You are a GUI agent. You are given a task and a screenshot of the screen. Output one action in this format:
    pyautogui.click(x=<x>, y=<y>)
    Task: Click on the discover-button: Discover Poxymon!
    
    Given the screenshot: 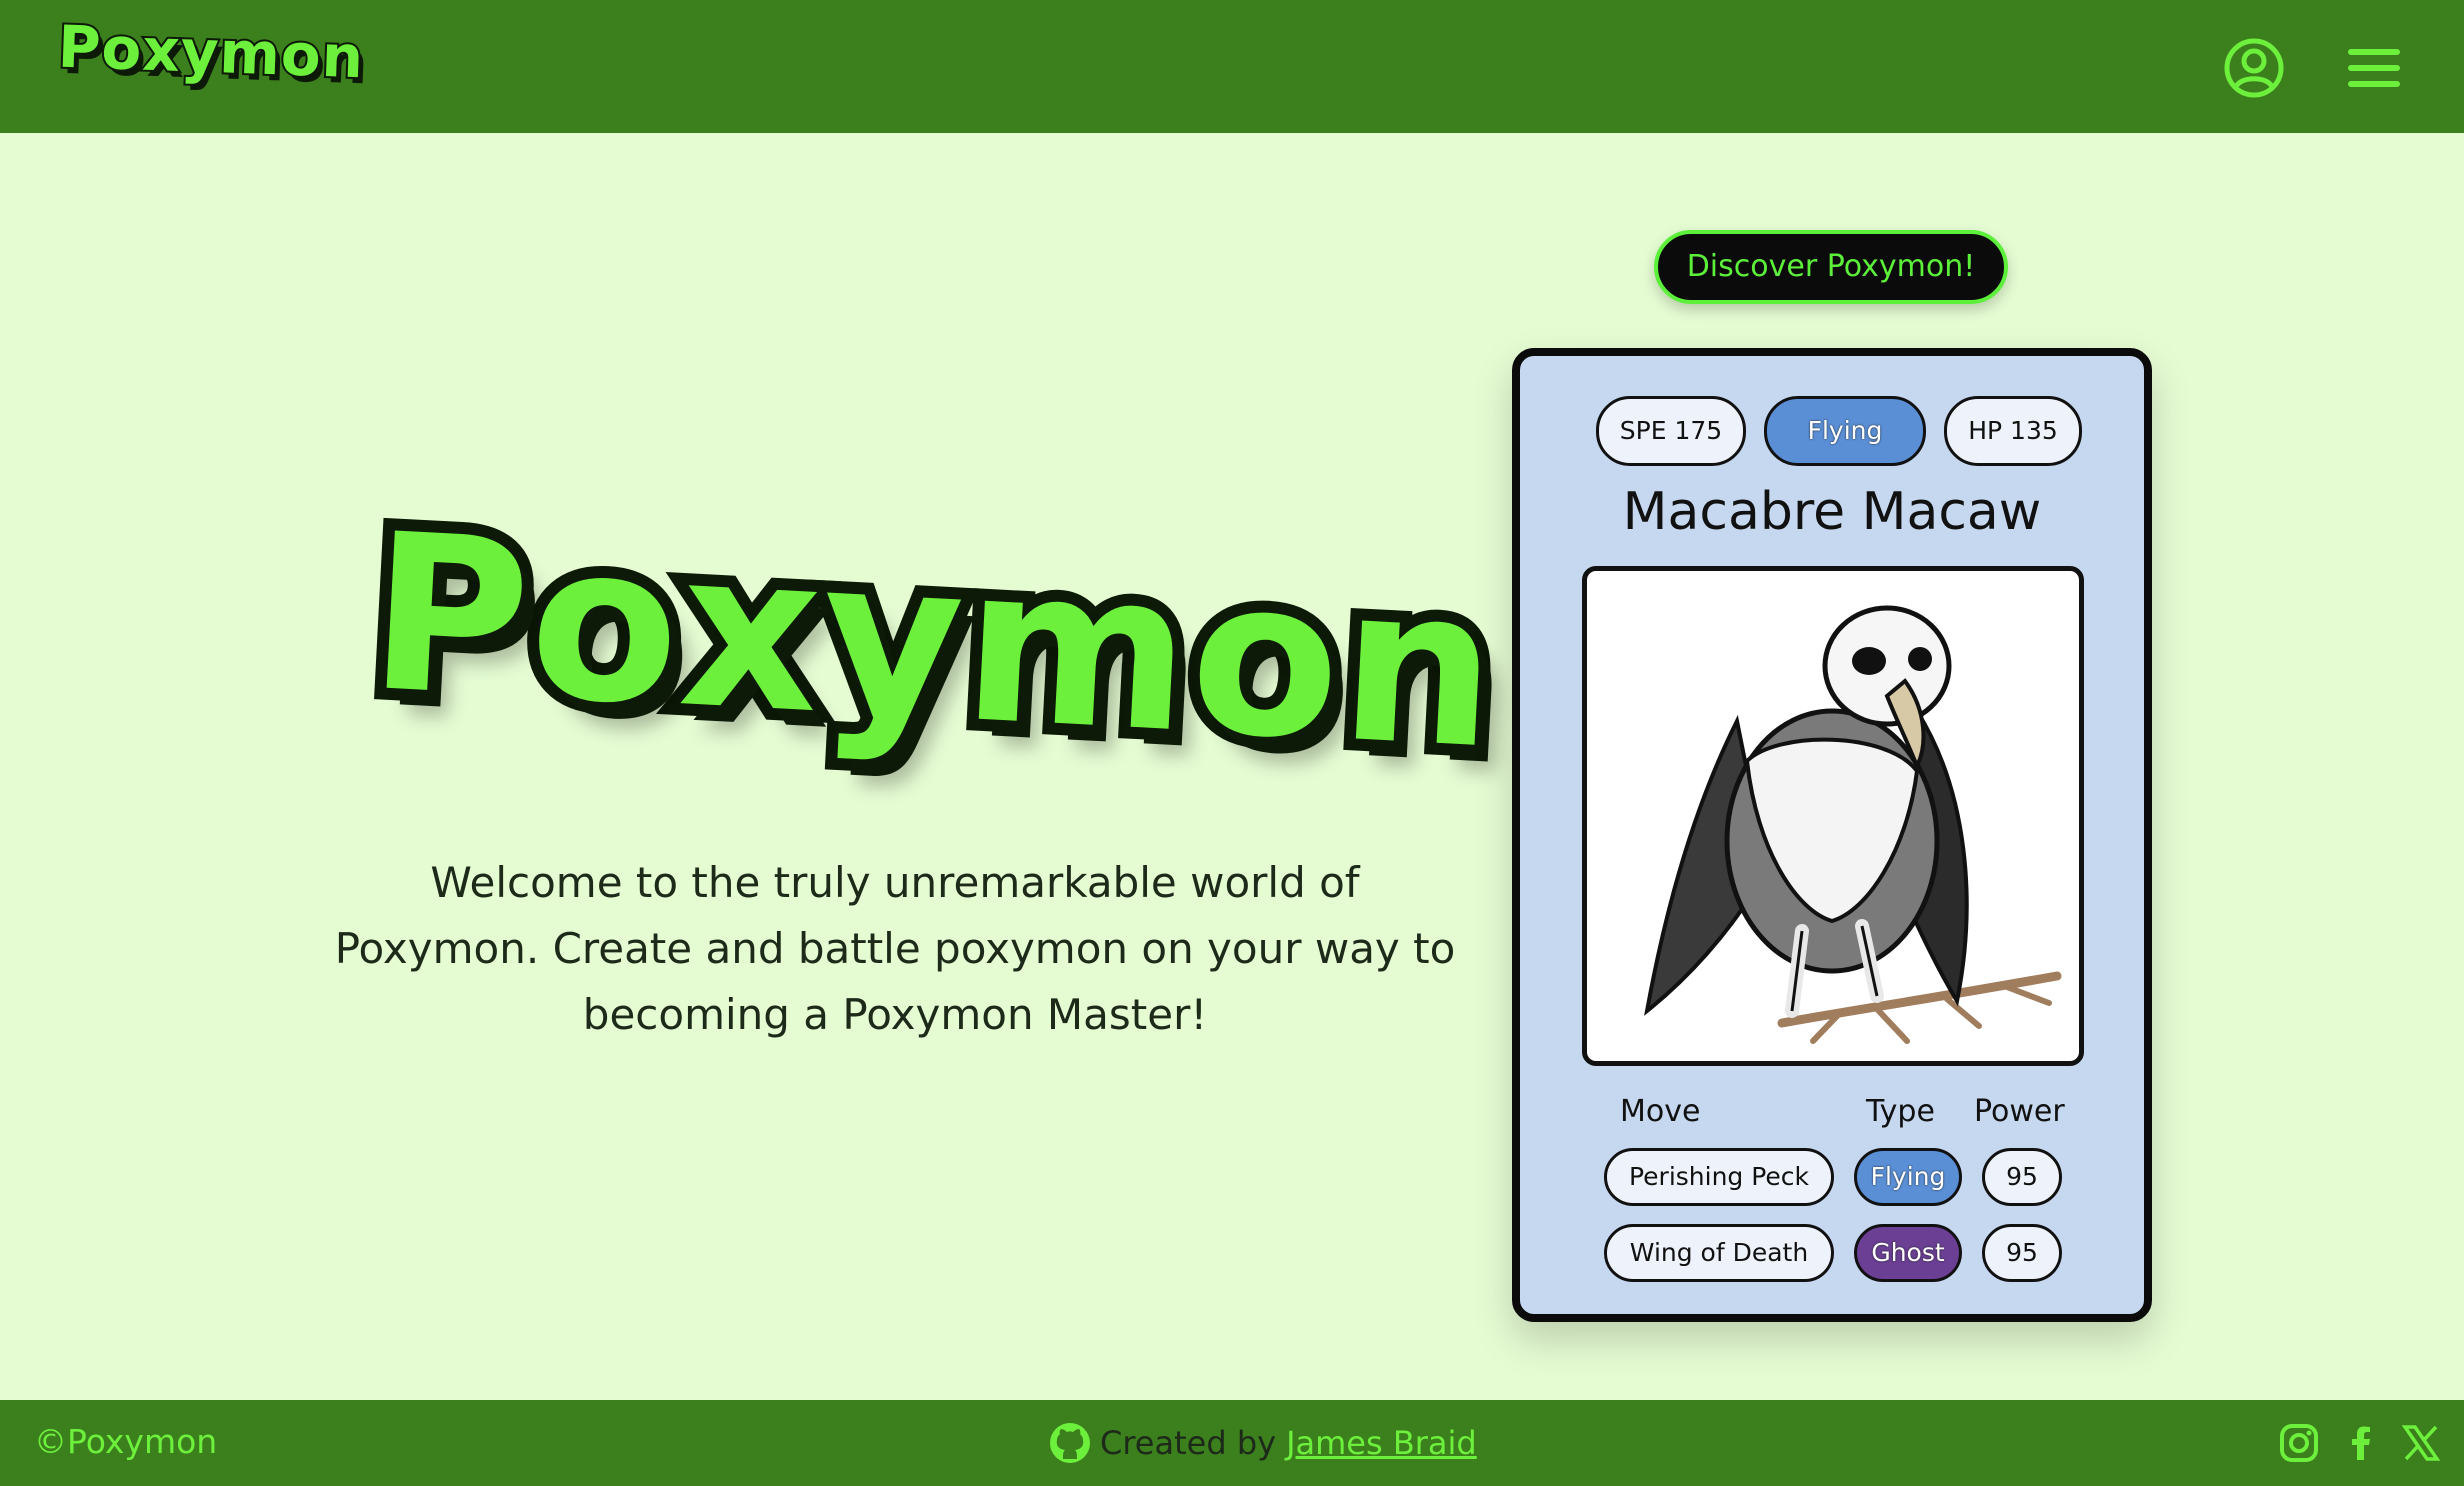 What is the action you would take?
    pyautogui.click(x=1831, y=267)
    